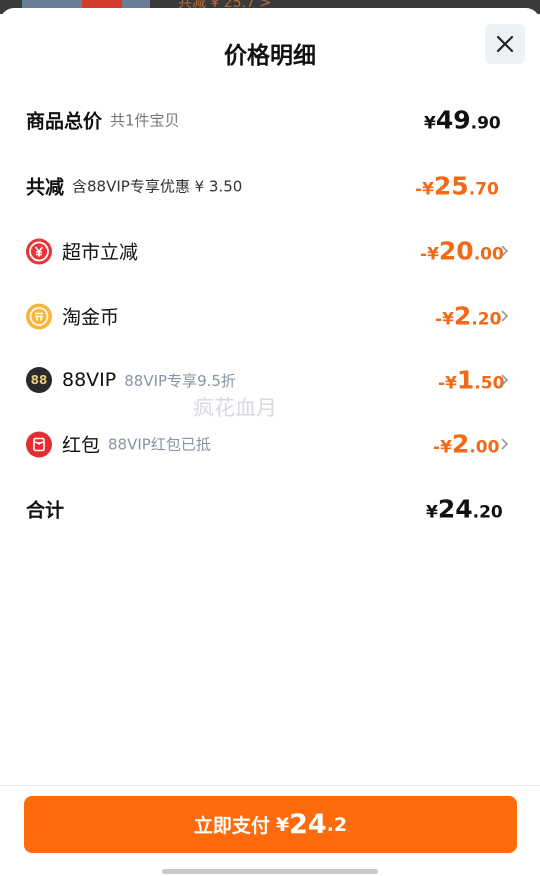  I want to click on grand-total-amount: ¥24.20, so click(464, 509).